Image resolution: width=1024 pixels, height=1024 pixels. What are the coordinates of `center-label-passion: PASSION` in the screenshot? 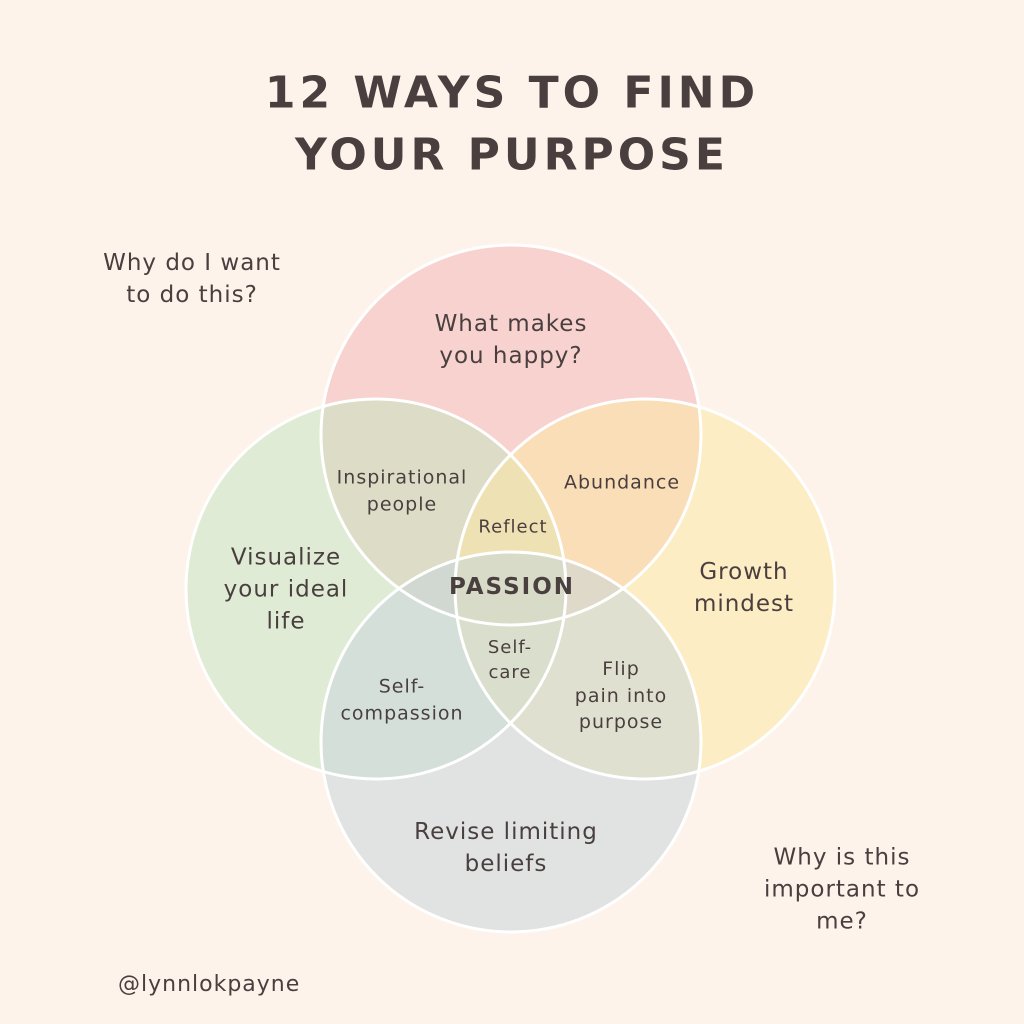 It's located at (512, 586).